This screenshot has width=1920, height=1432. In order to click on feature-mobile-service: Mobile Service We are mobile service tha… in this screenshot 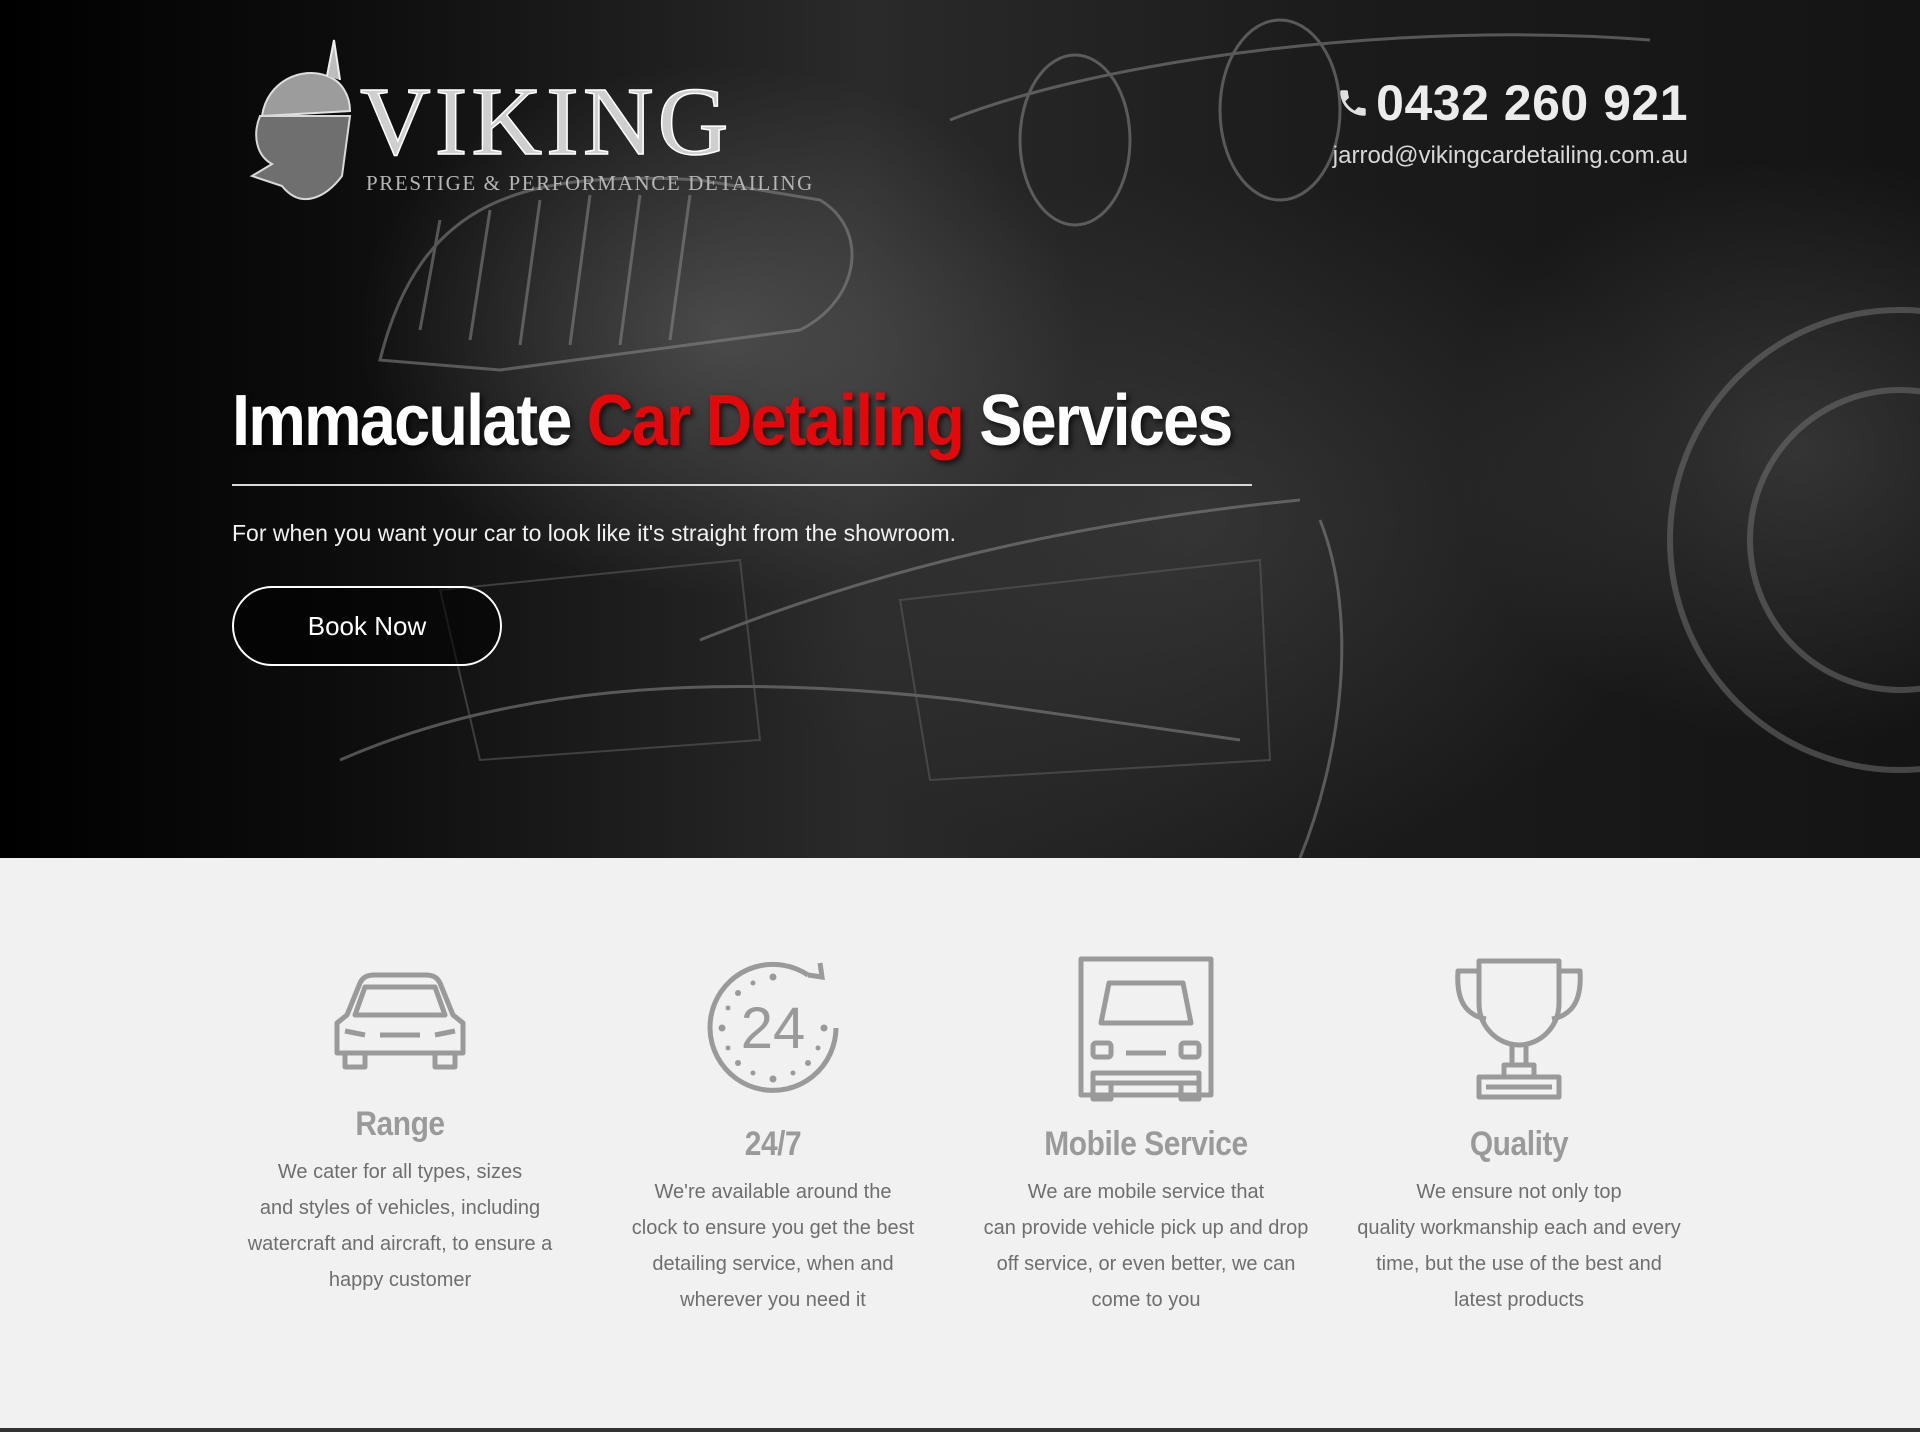, I will do `click(1146, 1135)`.